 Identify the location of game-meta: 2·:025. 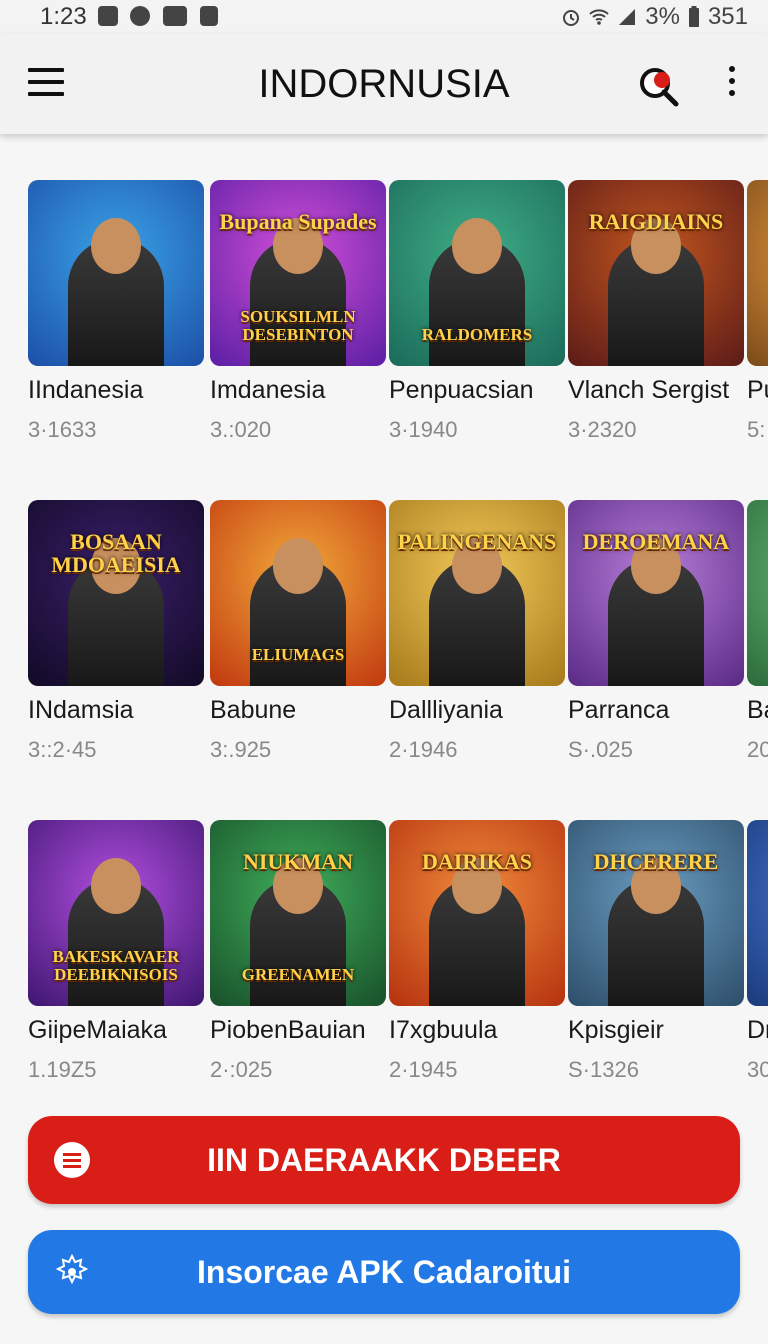
(241, 1069).